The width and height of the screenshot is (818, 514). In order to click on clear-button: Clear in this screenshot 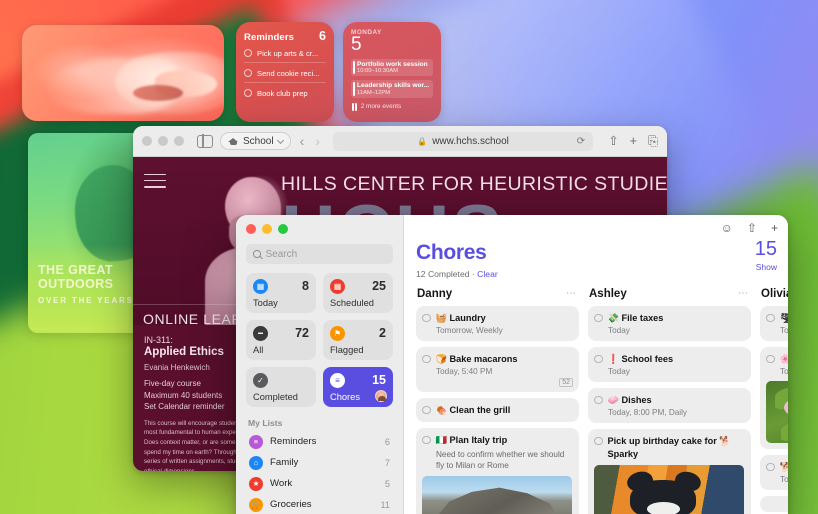, I will do `click(487, 274)`.